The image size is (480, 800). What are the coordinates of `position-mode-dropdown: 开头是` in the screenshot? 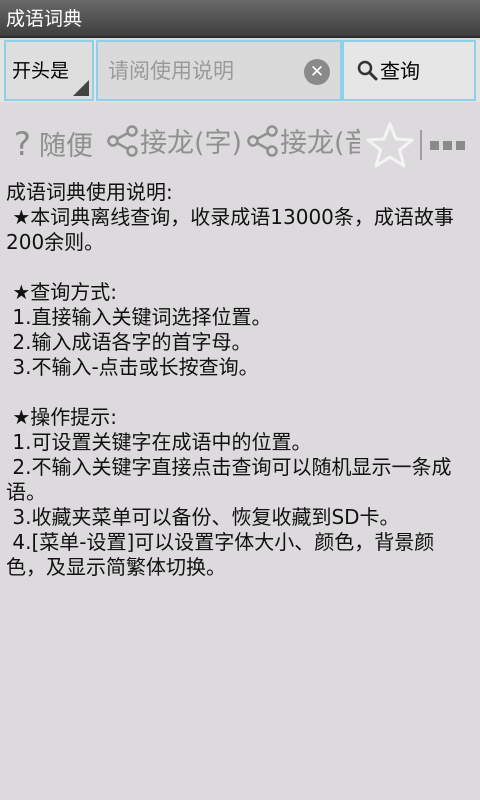 It's located at (49, 70).